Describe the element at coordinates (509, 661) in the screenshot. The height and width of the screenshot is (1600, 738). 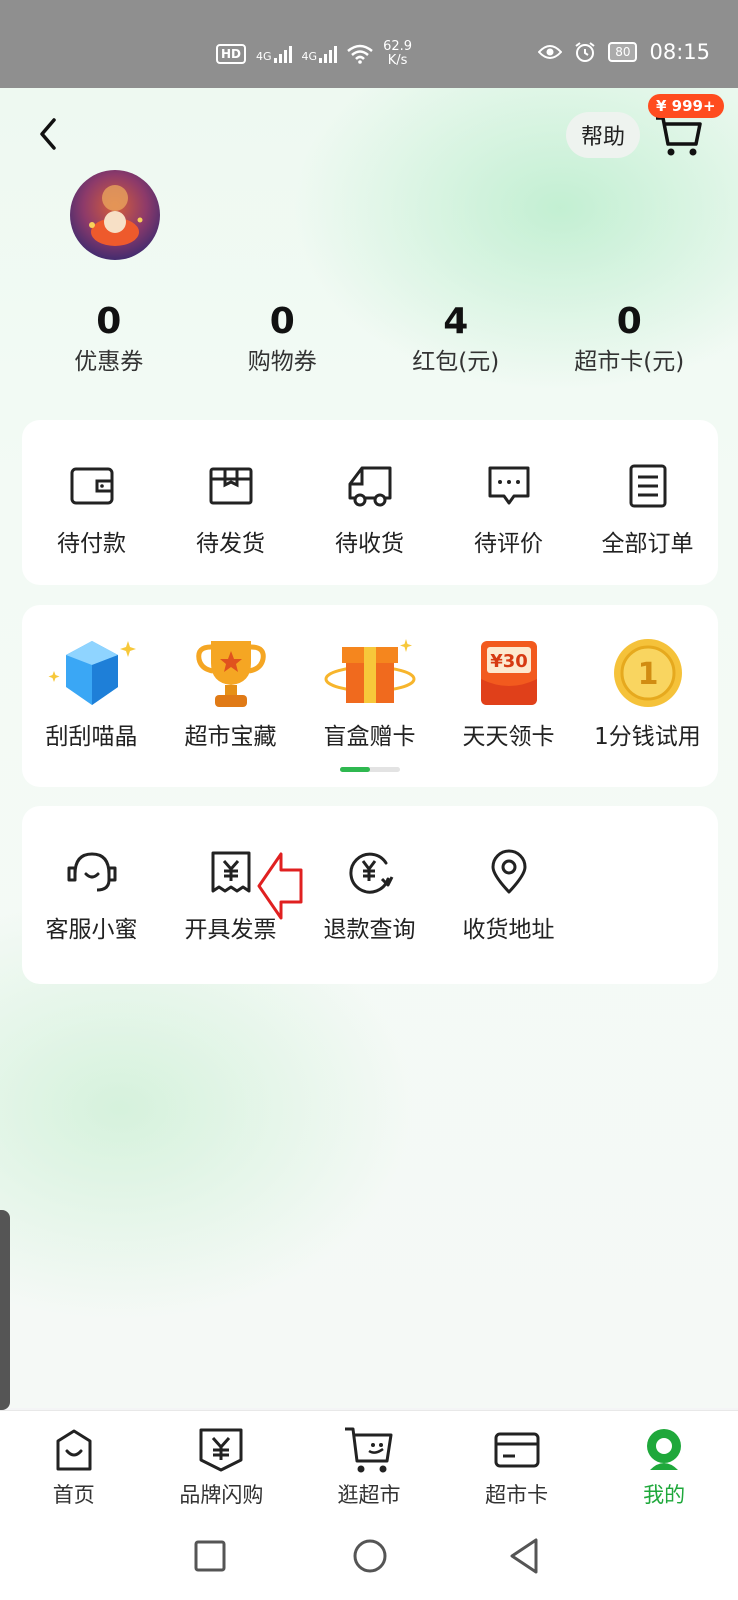
I see `coupon-value: ¥30` at that location.